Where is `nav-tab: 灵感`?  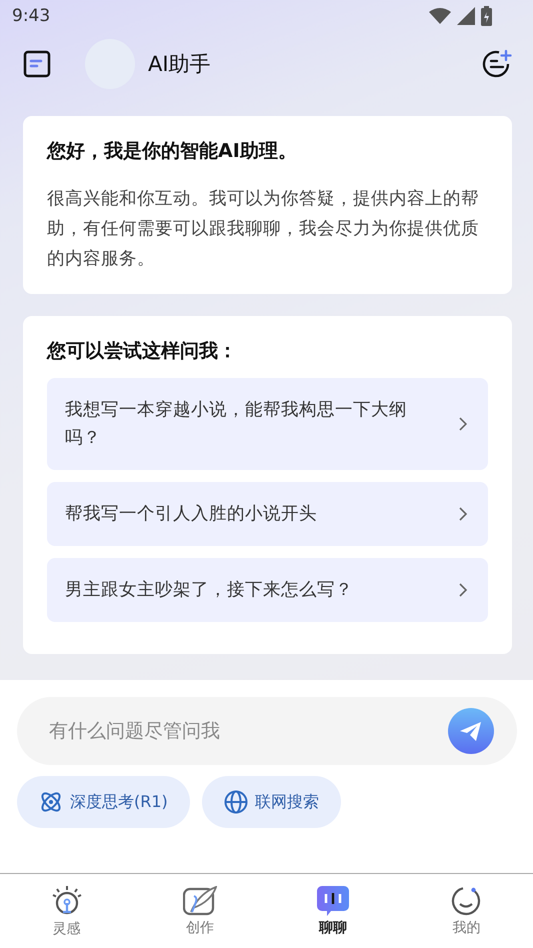
nav-tab: 灵感 is located at coordinates (67, 911).